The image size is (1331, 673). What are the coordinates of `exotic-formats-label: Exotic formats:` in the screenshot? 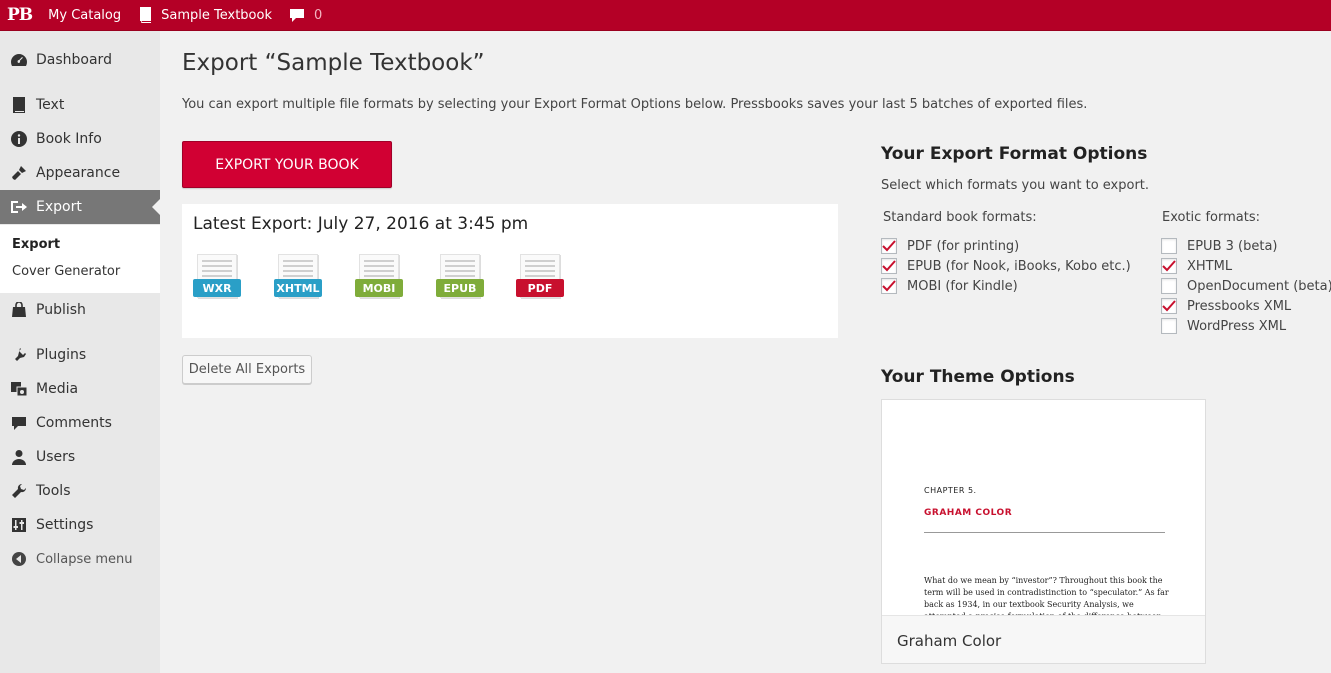 It's located at (1211, 217).